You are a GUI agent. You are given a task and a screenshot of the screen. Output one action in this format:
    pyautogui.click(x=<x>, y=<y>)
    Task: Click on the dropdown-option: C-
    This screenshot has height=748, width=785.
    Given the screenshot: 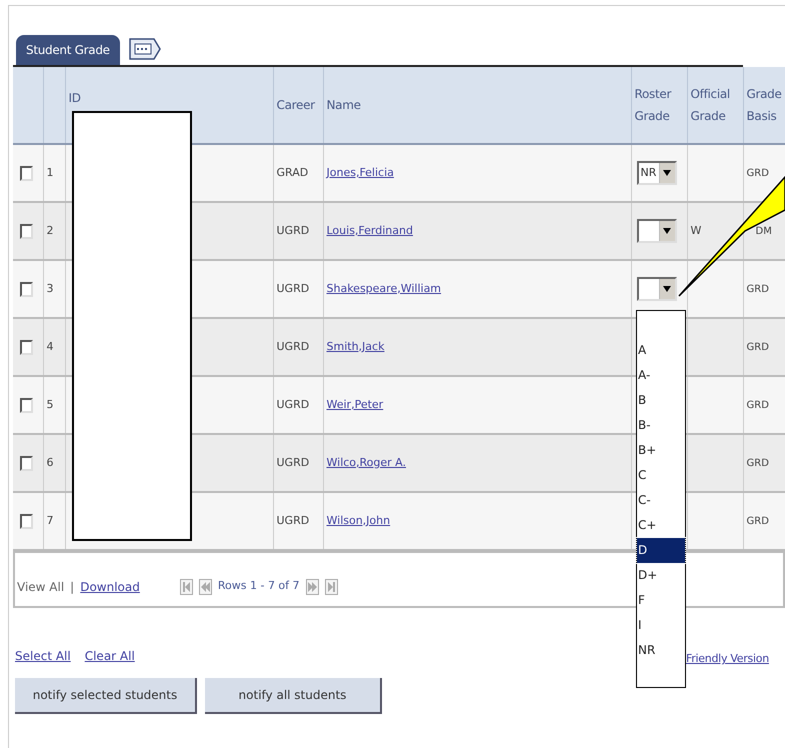 What is the action you would take?
    pyautogui.click(x=661, y=500)
    